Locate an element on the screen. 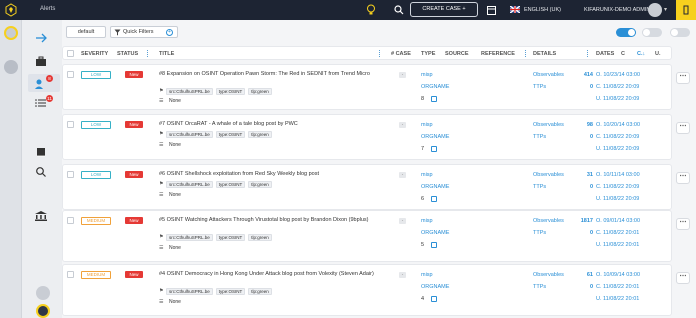 This screenshot has height=318, width=696. language-selector: ENGLISH (UK) is located at coordinates (542, 10).